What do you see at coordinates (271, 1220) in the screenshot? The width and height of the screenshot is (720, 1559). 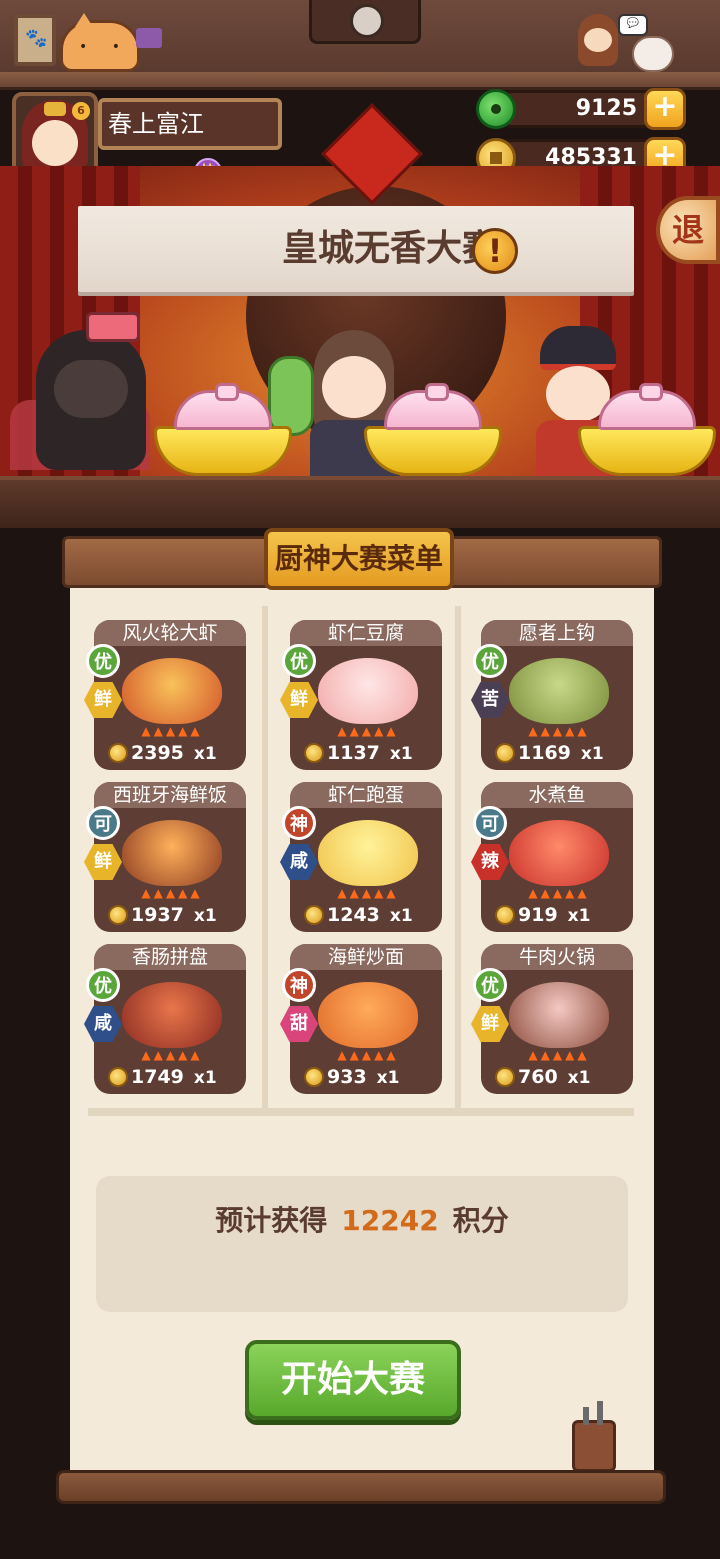 I see `score-prefix: 预计获得` at bounding box center [271, 1220].